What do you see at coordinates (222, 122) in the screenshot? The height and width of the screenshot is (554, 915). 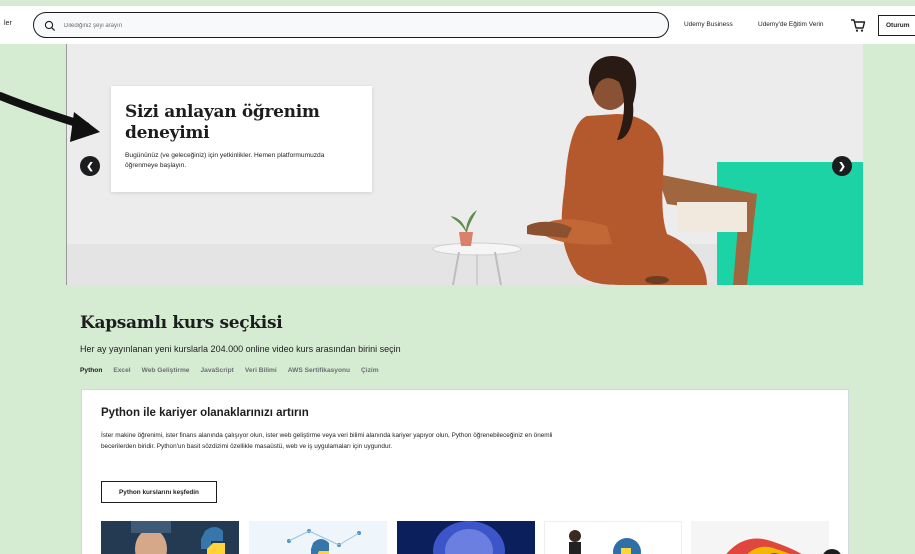 I see `hero-title: Sizi anlayan öğrenim deneyimi` at bounding box center [222, 122].